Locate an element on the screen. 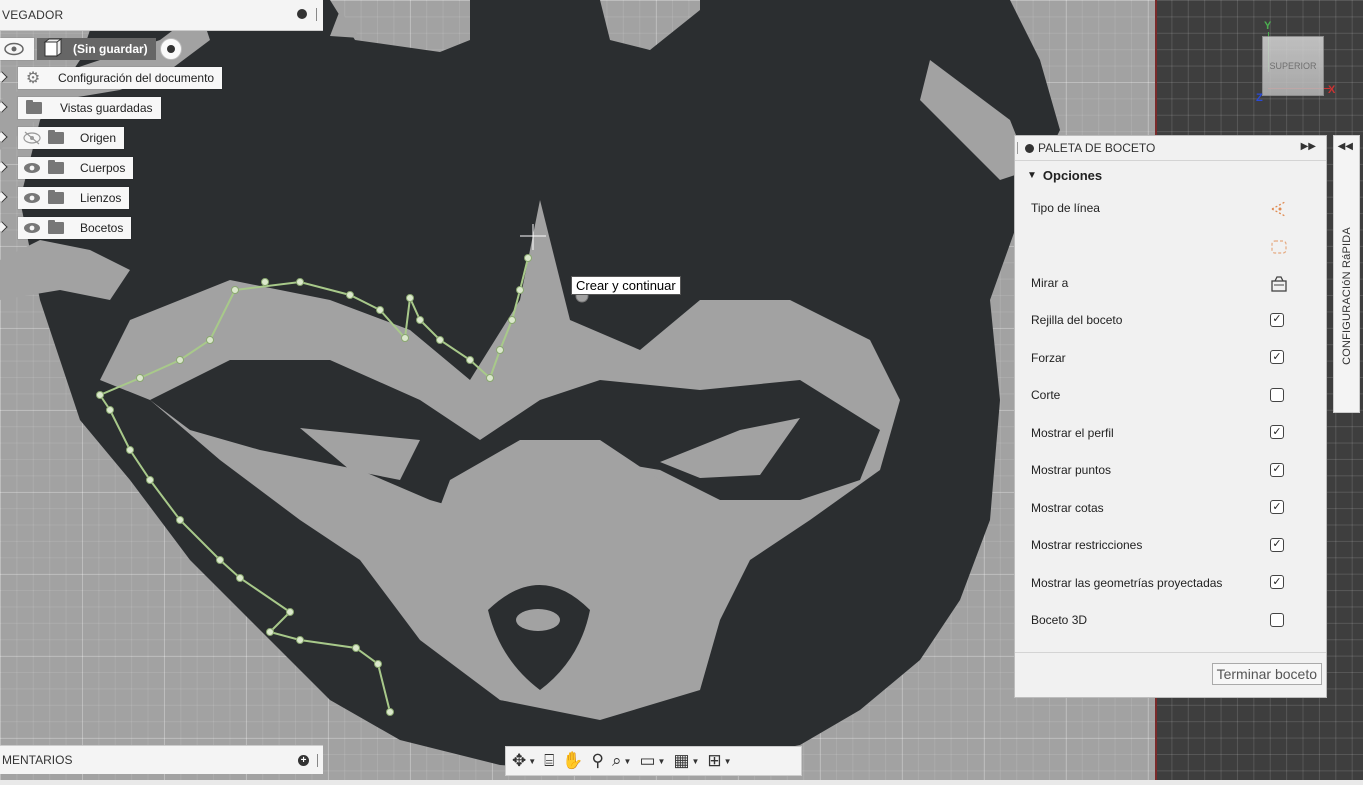  rewind-icon: ◀◀ is located at coordinates (1345, 146).